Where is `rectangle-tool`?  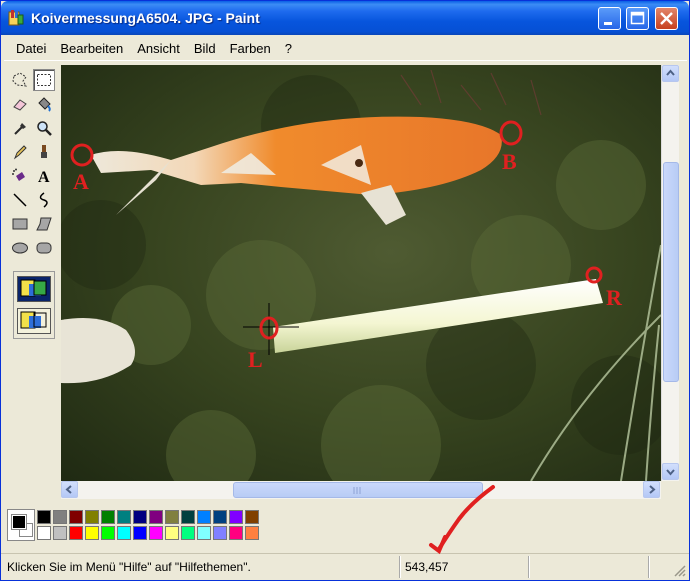
rectangle-tool is located at coordinates (20, 224).